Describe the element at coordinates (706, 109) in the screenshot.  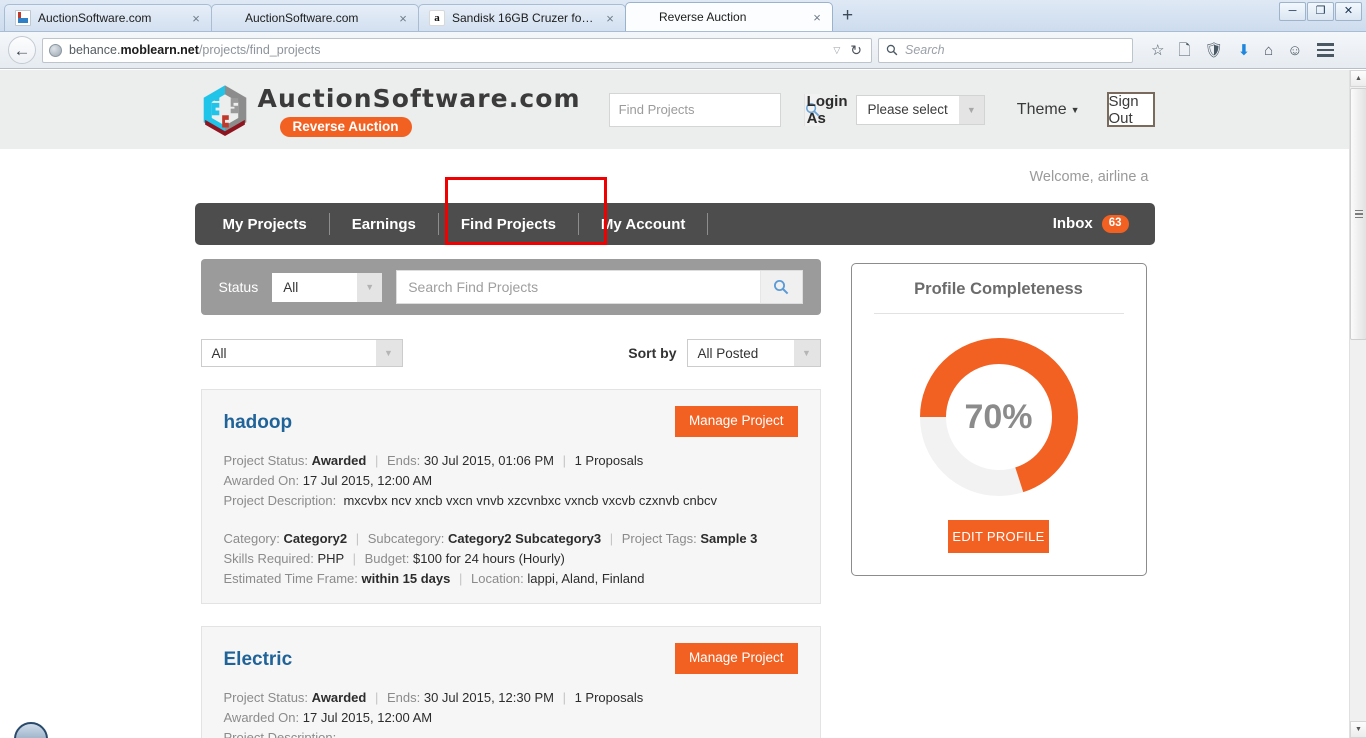
I see `header-search-input` at that location.